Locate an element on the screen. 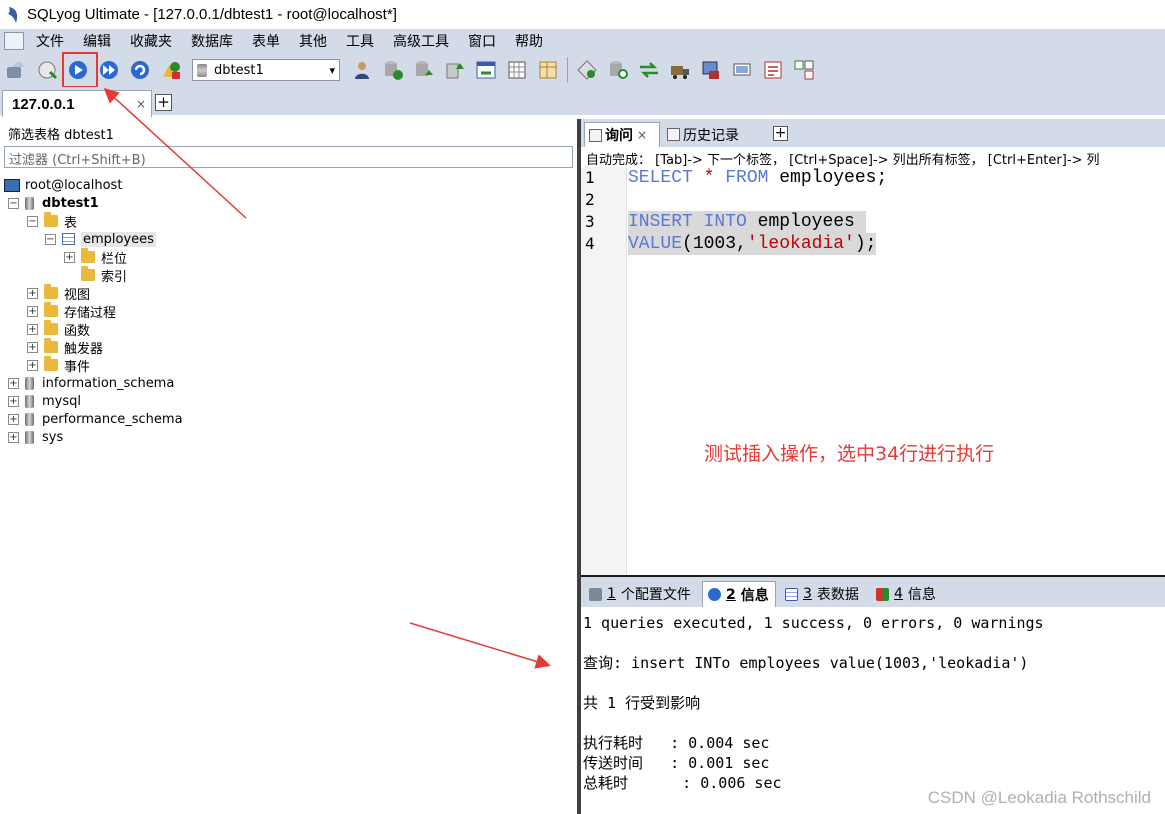 The height and width of the screenshot is (814, 1165). menu-tools: 工具 is located at coordinates (360, 41).